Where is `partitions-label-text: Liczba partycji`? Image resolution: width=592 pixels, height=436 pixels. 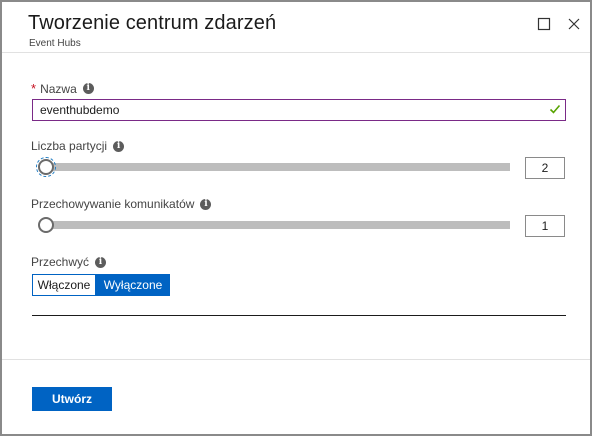 partitions-label-text: Liczba partycji is located at coordinates (69, 146).